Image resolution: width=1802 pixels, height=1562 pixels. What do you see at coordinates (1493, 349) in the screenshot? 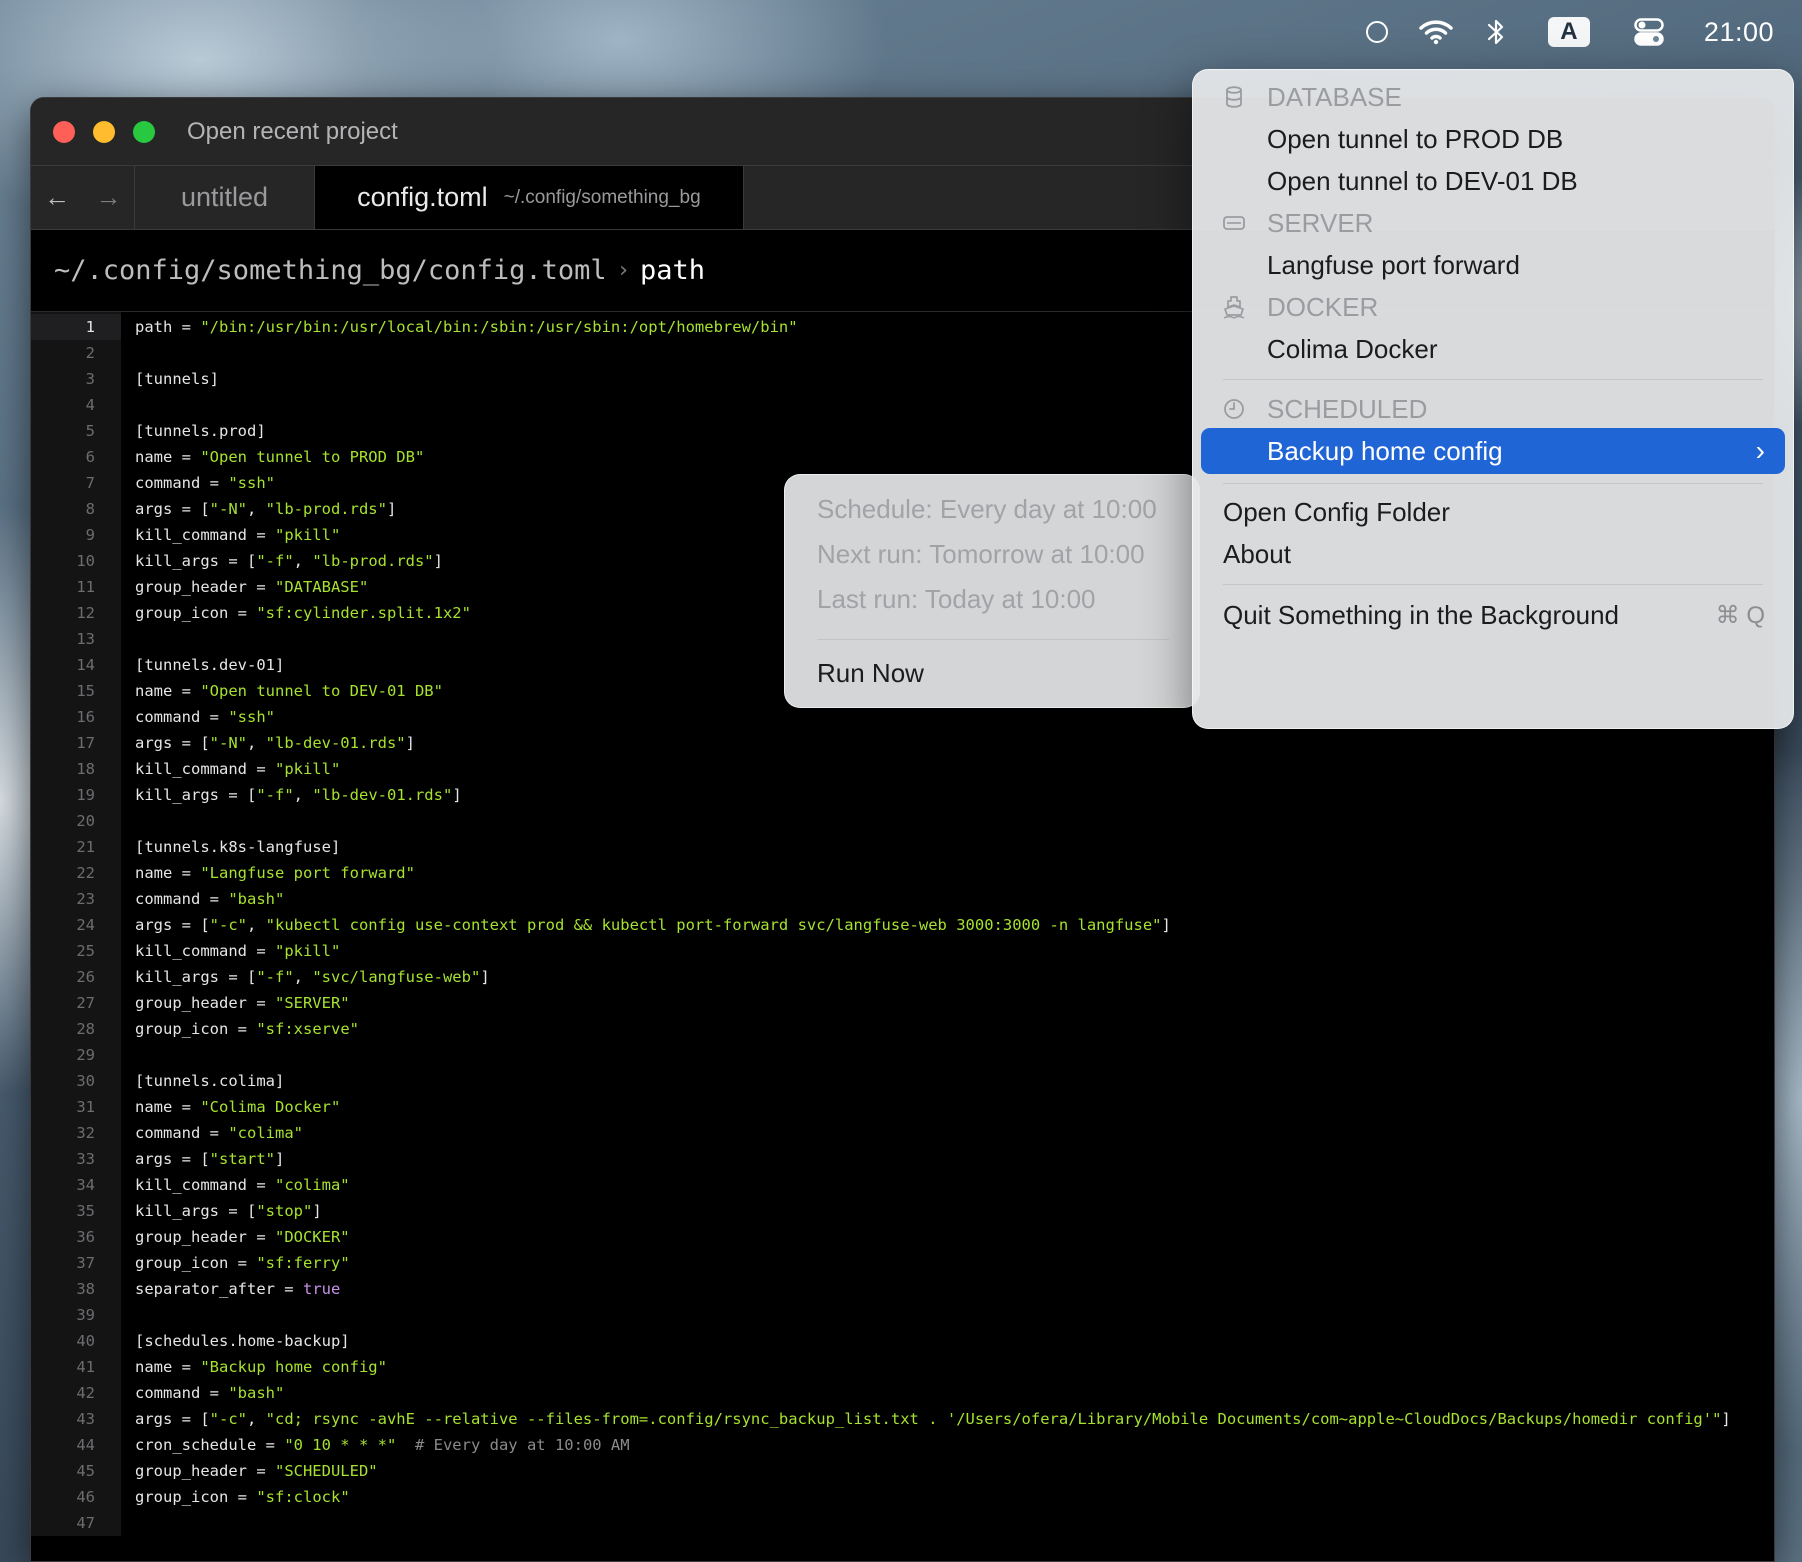
I see `colima-item: Colima Docker` at bounding box center [1493, 349].